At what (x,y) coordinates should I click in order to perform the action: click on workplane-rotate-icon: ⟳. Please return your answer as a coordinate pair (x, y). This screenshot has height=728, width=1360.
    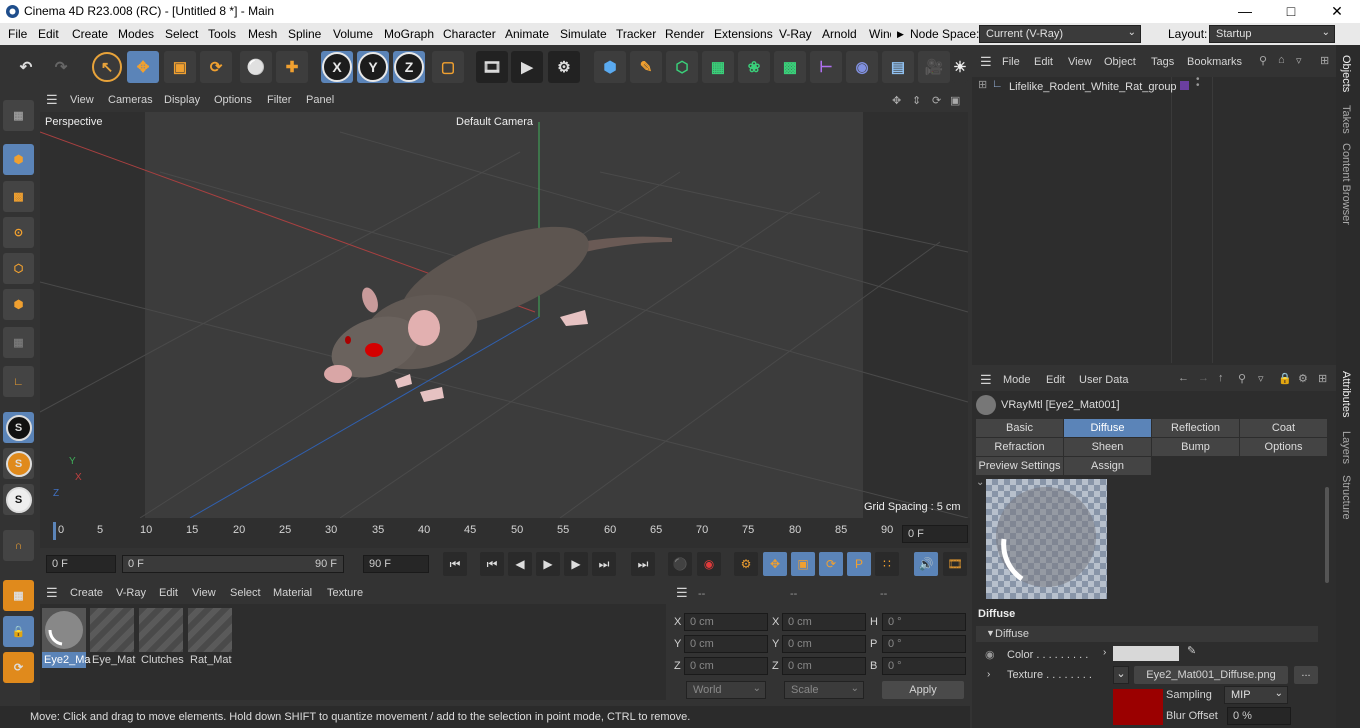
    Looking at the image, I should click on (18, 667).